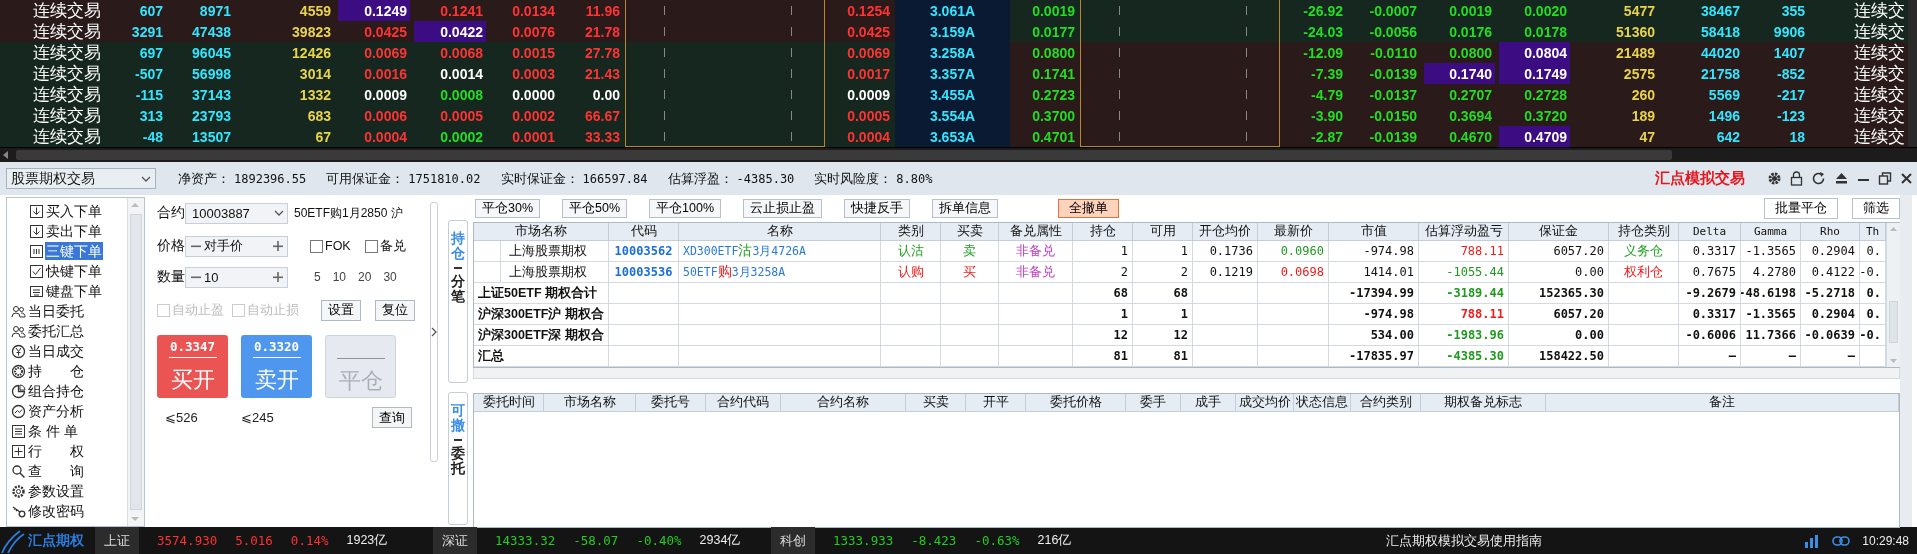  What do you see at coordinates (458, 461) in the screenshot?
I see `vertical-tab: 委托` at bounding box center [458, 461].